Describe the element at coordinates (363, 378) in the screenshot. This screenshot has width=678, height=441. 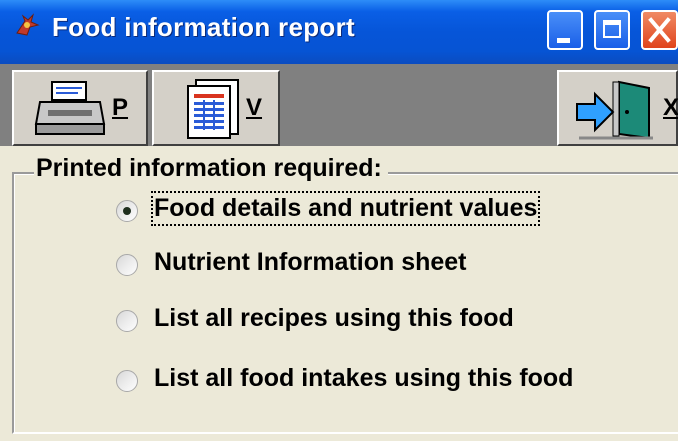
I see `option-label: List all food intakes using this food` at that location.